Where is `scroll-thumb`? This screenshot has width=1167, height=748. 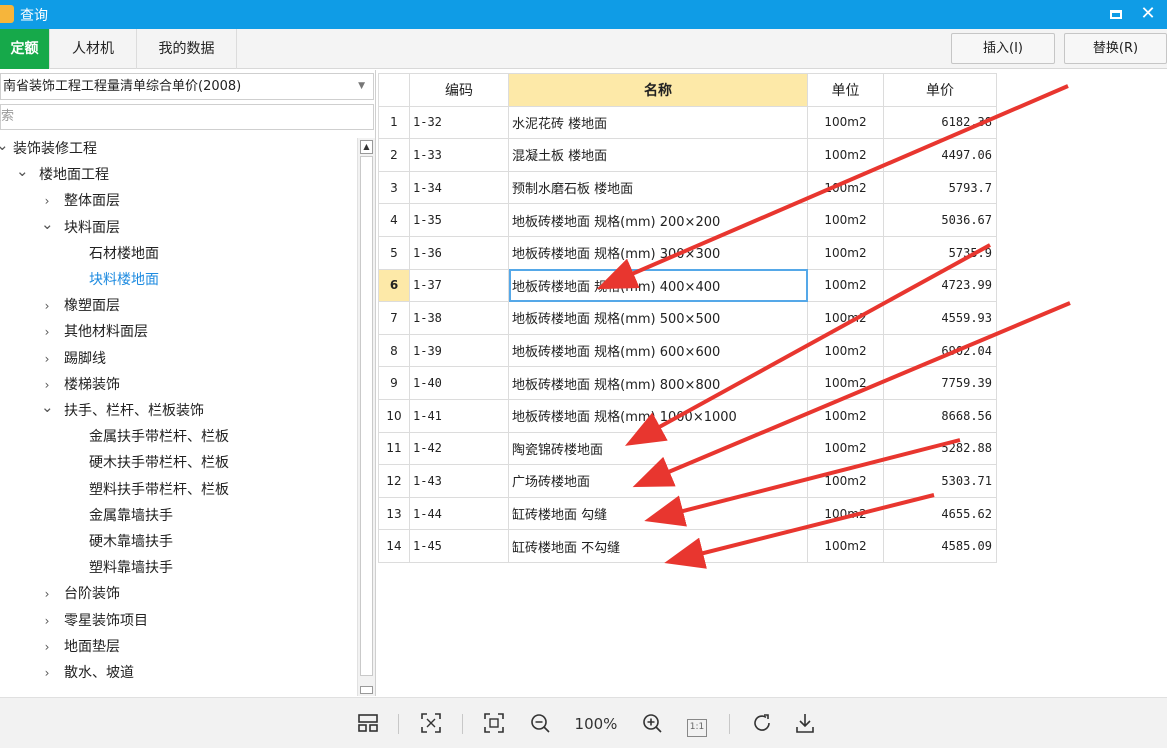
scroll-thumb is located at coordinates (366, 416).